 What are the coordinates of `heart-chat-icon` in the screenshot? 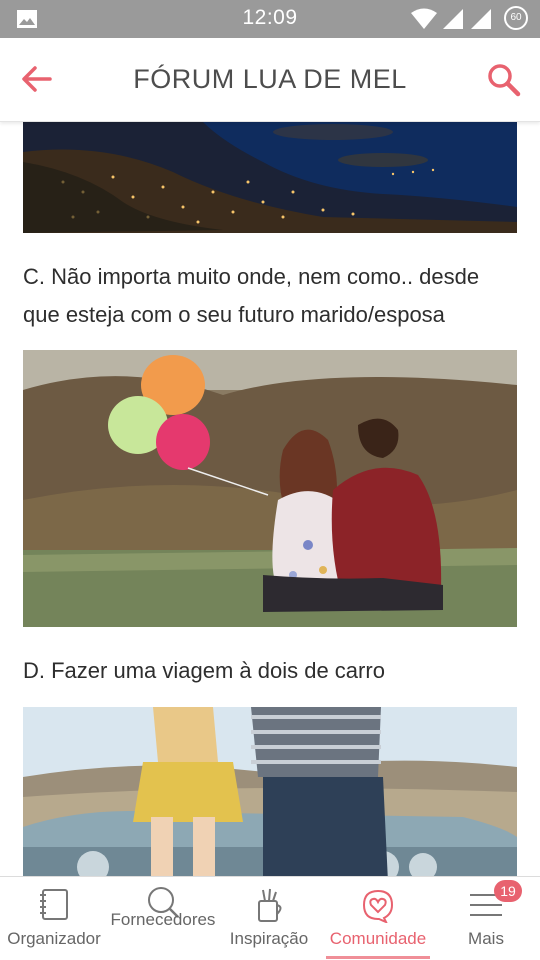 It's located at (378, 906).